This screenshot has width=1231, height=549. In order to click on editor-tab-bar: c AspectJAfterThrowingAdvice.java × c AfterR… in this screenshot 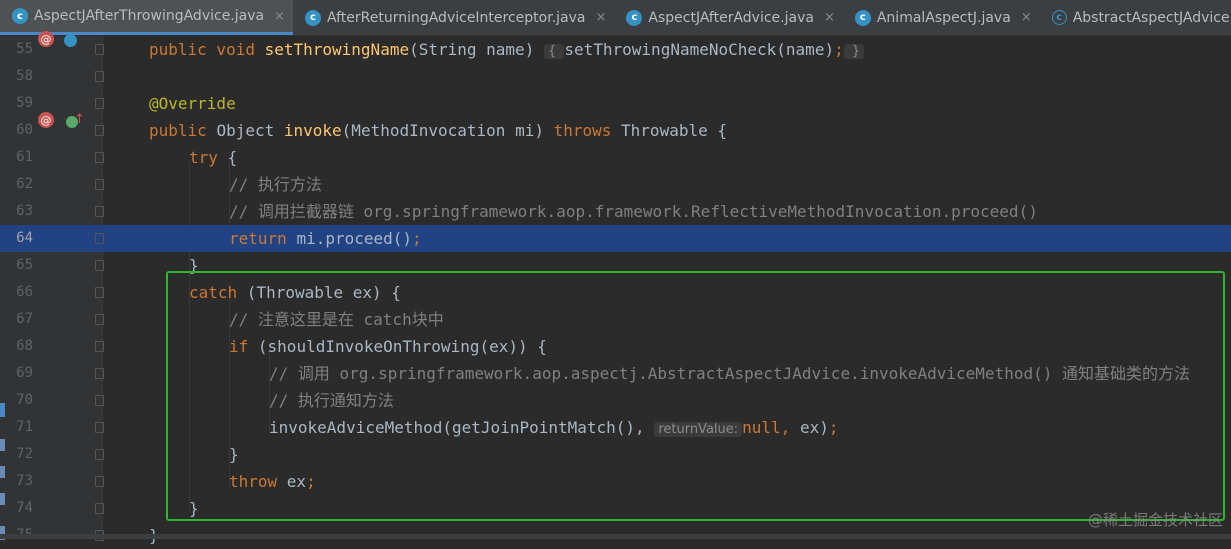, I will do `click(615, 18)`.